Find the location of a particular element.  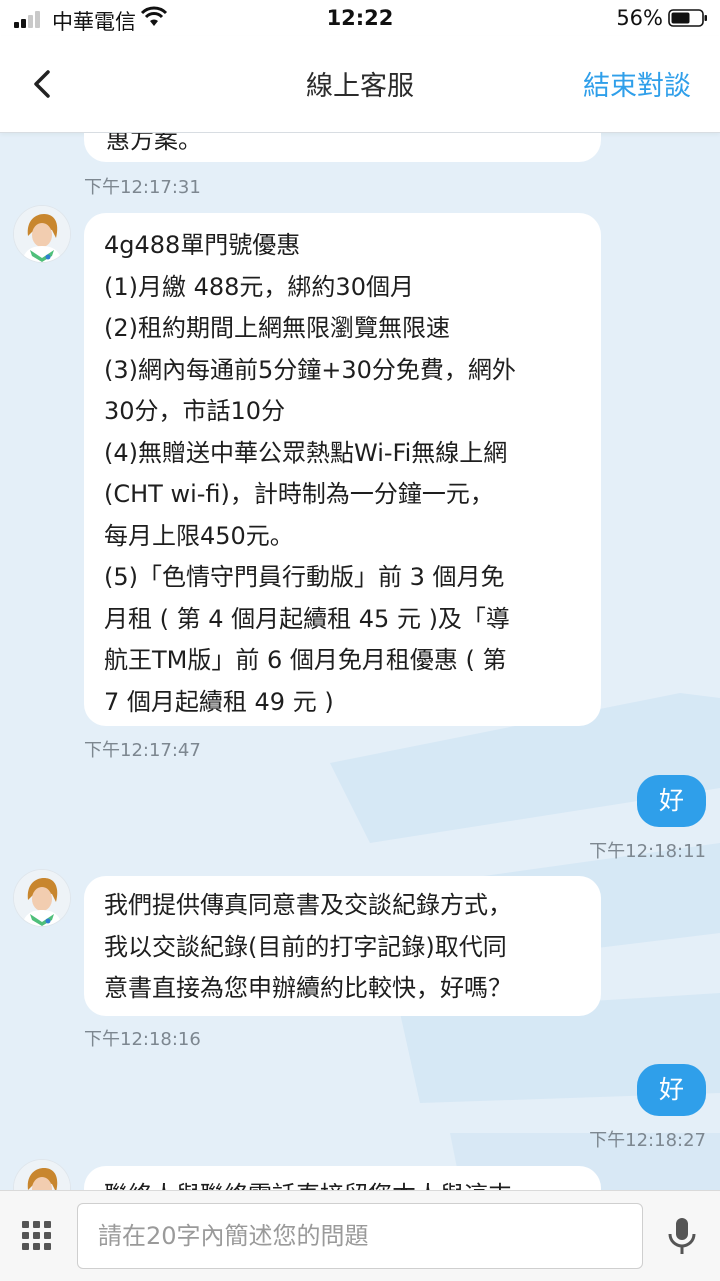

message-line: (3)網內每通前5分鐘+30分免費，網外 is located at coordinates (310, 369).